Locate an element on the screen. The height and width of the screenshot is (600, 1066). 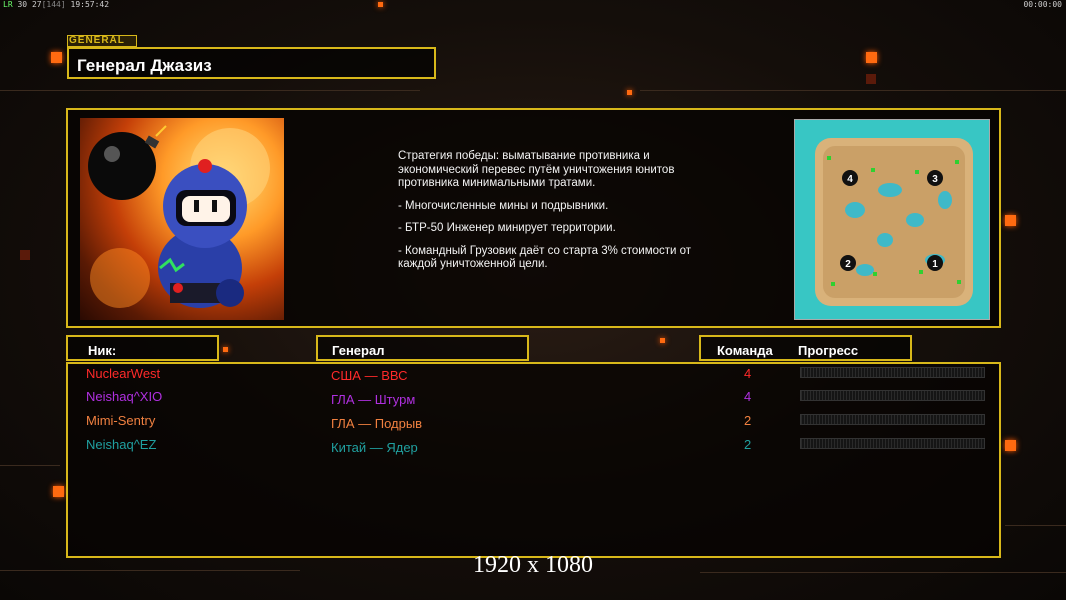
player-nick: Neishaq^EZ is located at coordinates (121, 444).